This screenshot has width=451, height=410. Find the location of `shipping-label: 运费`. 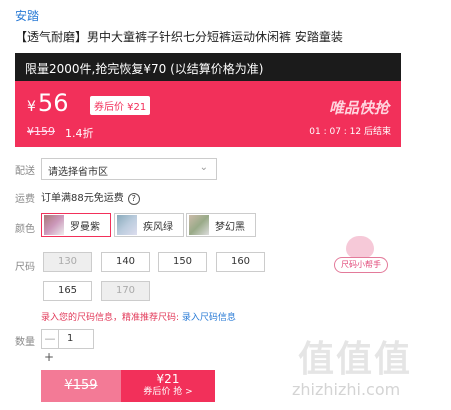

shipping-label: 运费 is located at coordinates (25, 199).